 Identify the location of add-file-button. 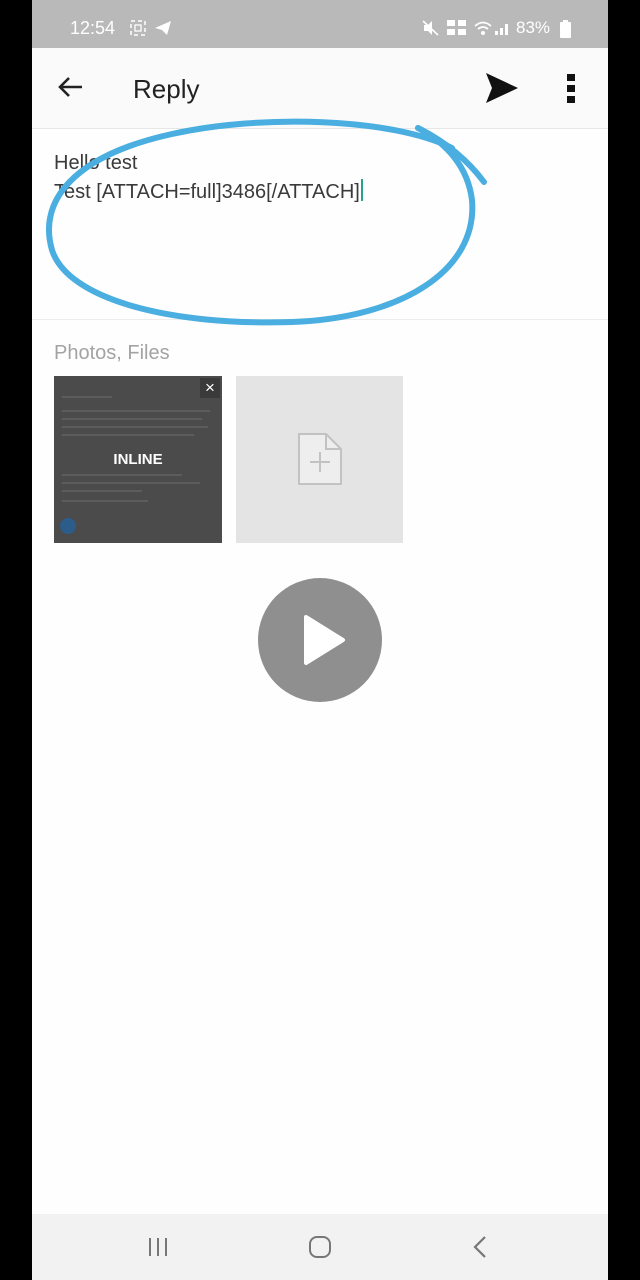
(319, 459).